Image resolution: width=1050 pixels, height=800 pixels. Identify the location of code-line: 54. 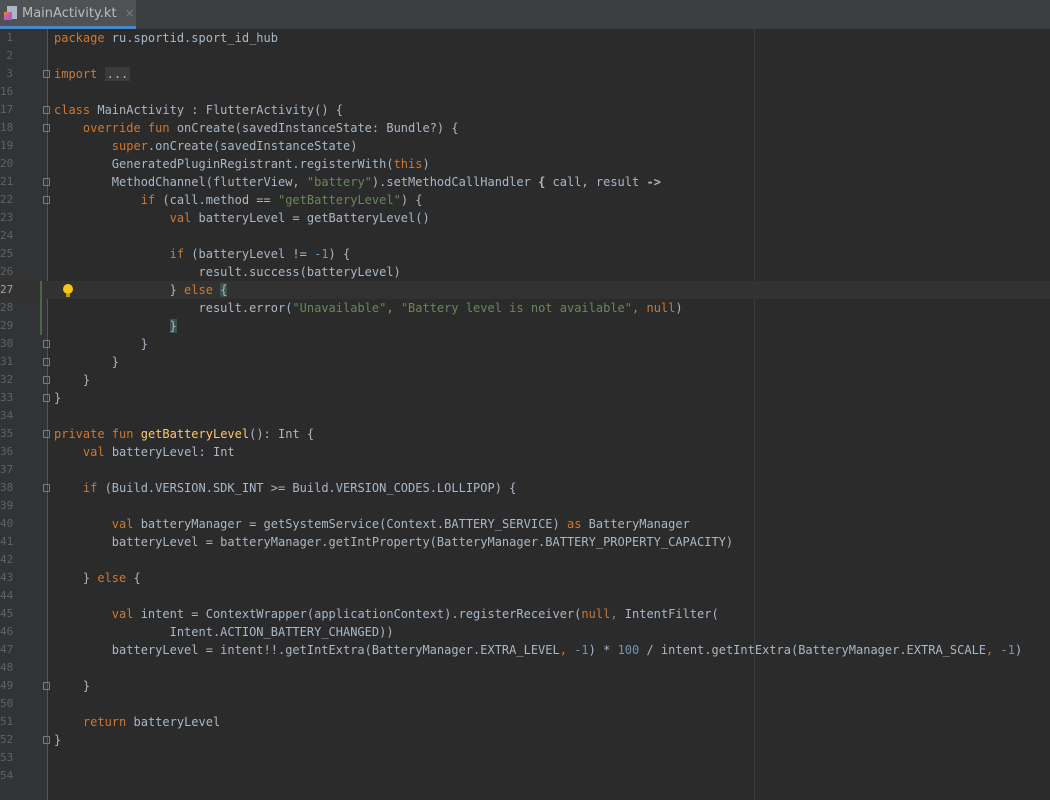
(525, 776).